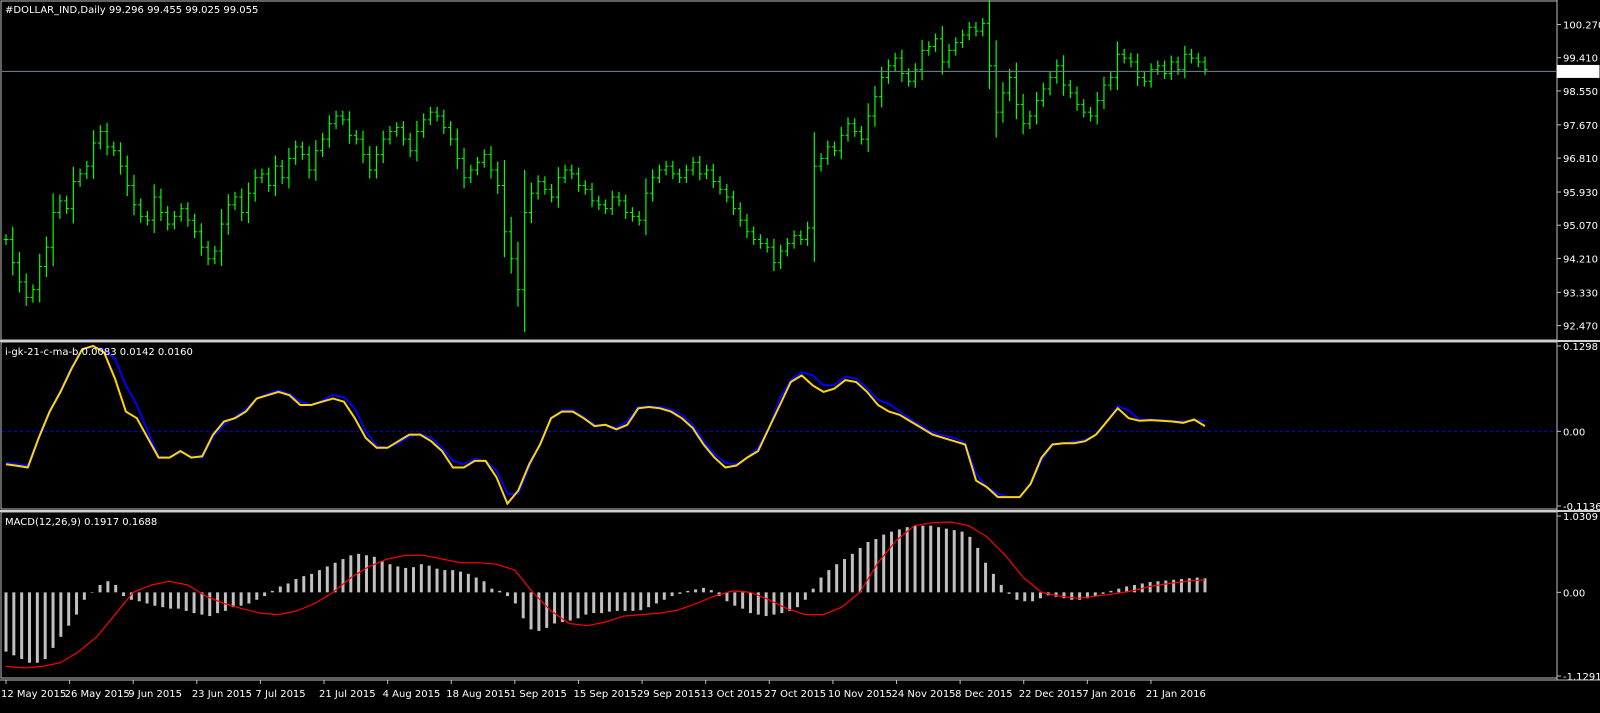 The height and width of the screenshot is (713, 1600). Describe the element at coordinates (1580, 226) in the screenshot. I see `axis-tick-label: 95.070` at that location.